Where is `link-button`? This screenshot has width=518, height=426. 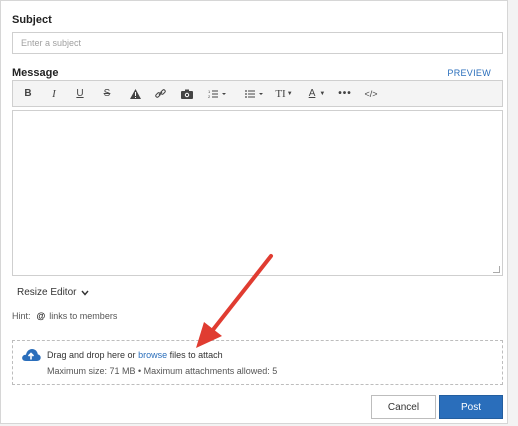 link-button is located at coordinates (160, 93).